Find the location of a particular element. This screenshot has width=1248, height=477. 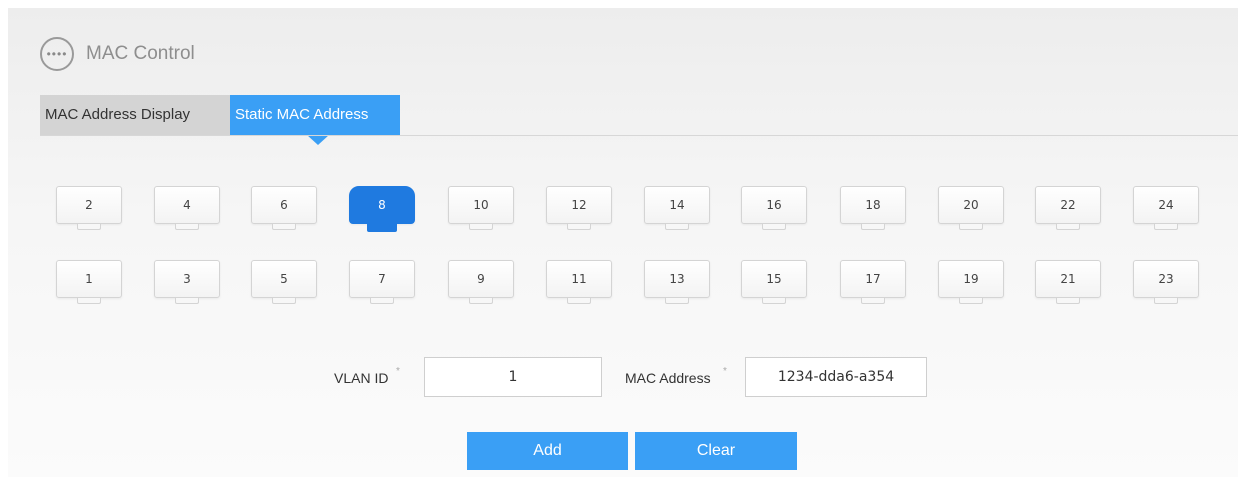

port-15: 15 is located at coordinates (774, 284).